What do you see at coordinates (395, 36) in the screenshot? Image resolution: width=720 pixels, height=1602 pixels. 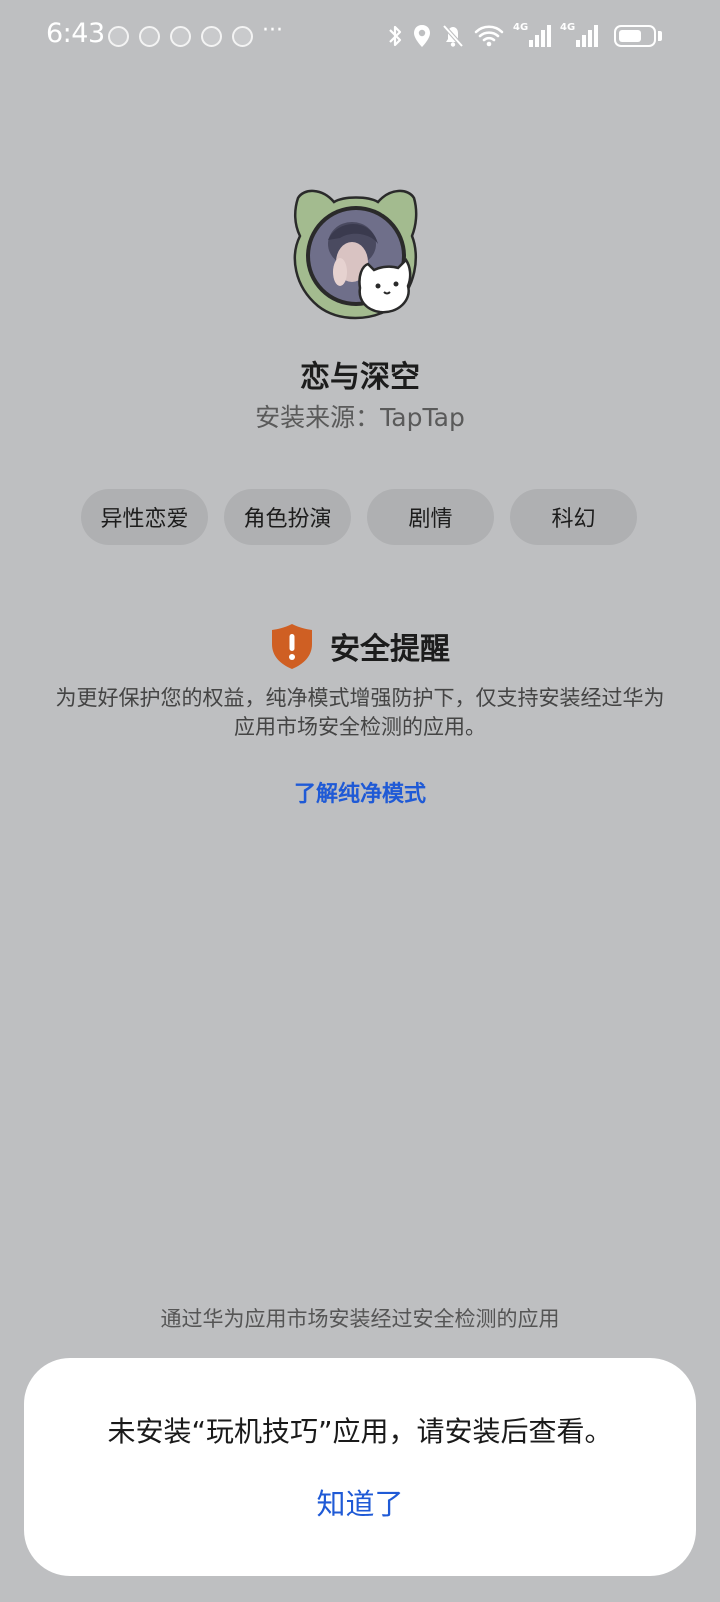 I see `bluetooth-icon` at bounding box center [395, 36].